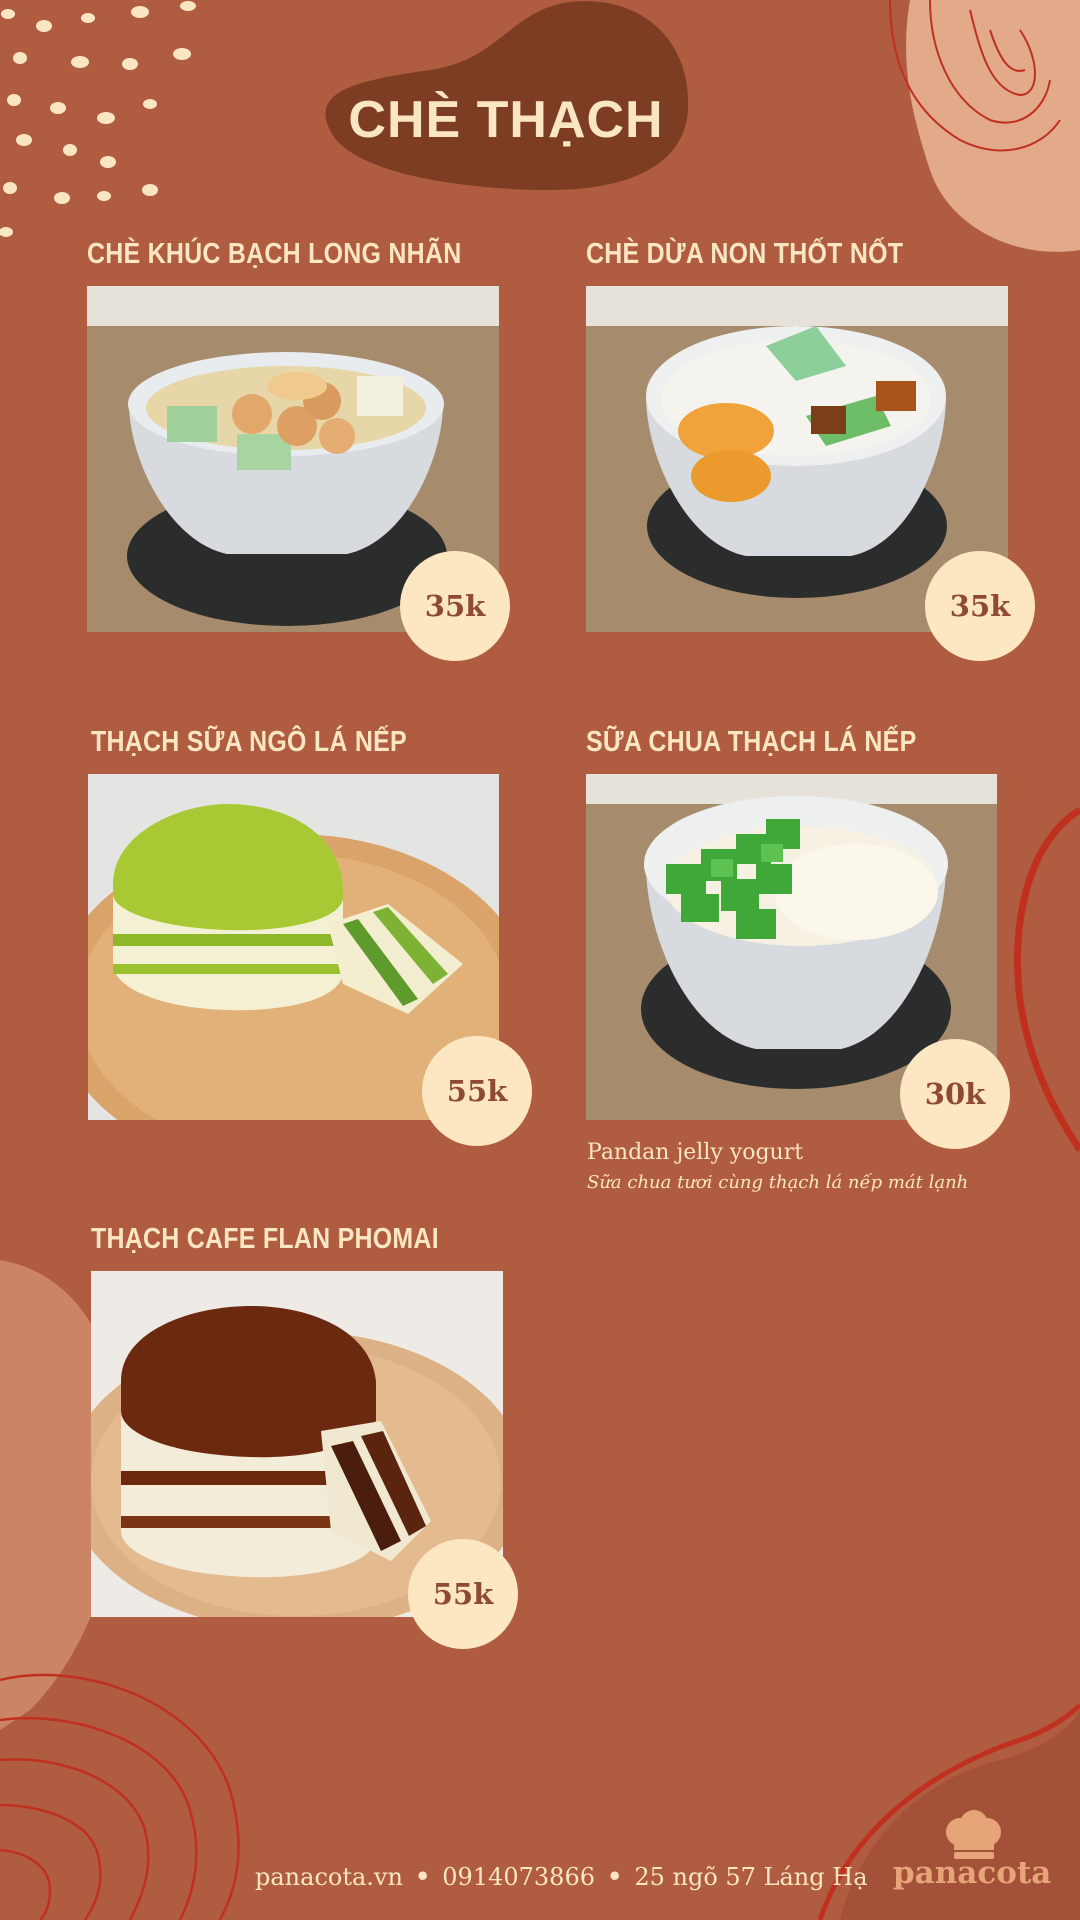 This screenshot has height=1920, width=1080. Describe the element at coordinates (972, 1873) in the screenshot. I see `brand-logo-text: panacota` at that location.